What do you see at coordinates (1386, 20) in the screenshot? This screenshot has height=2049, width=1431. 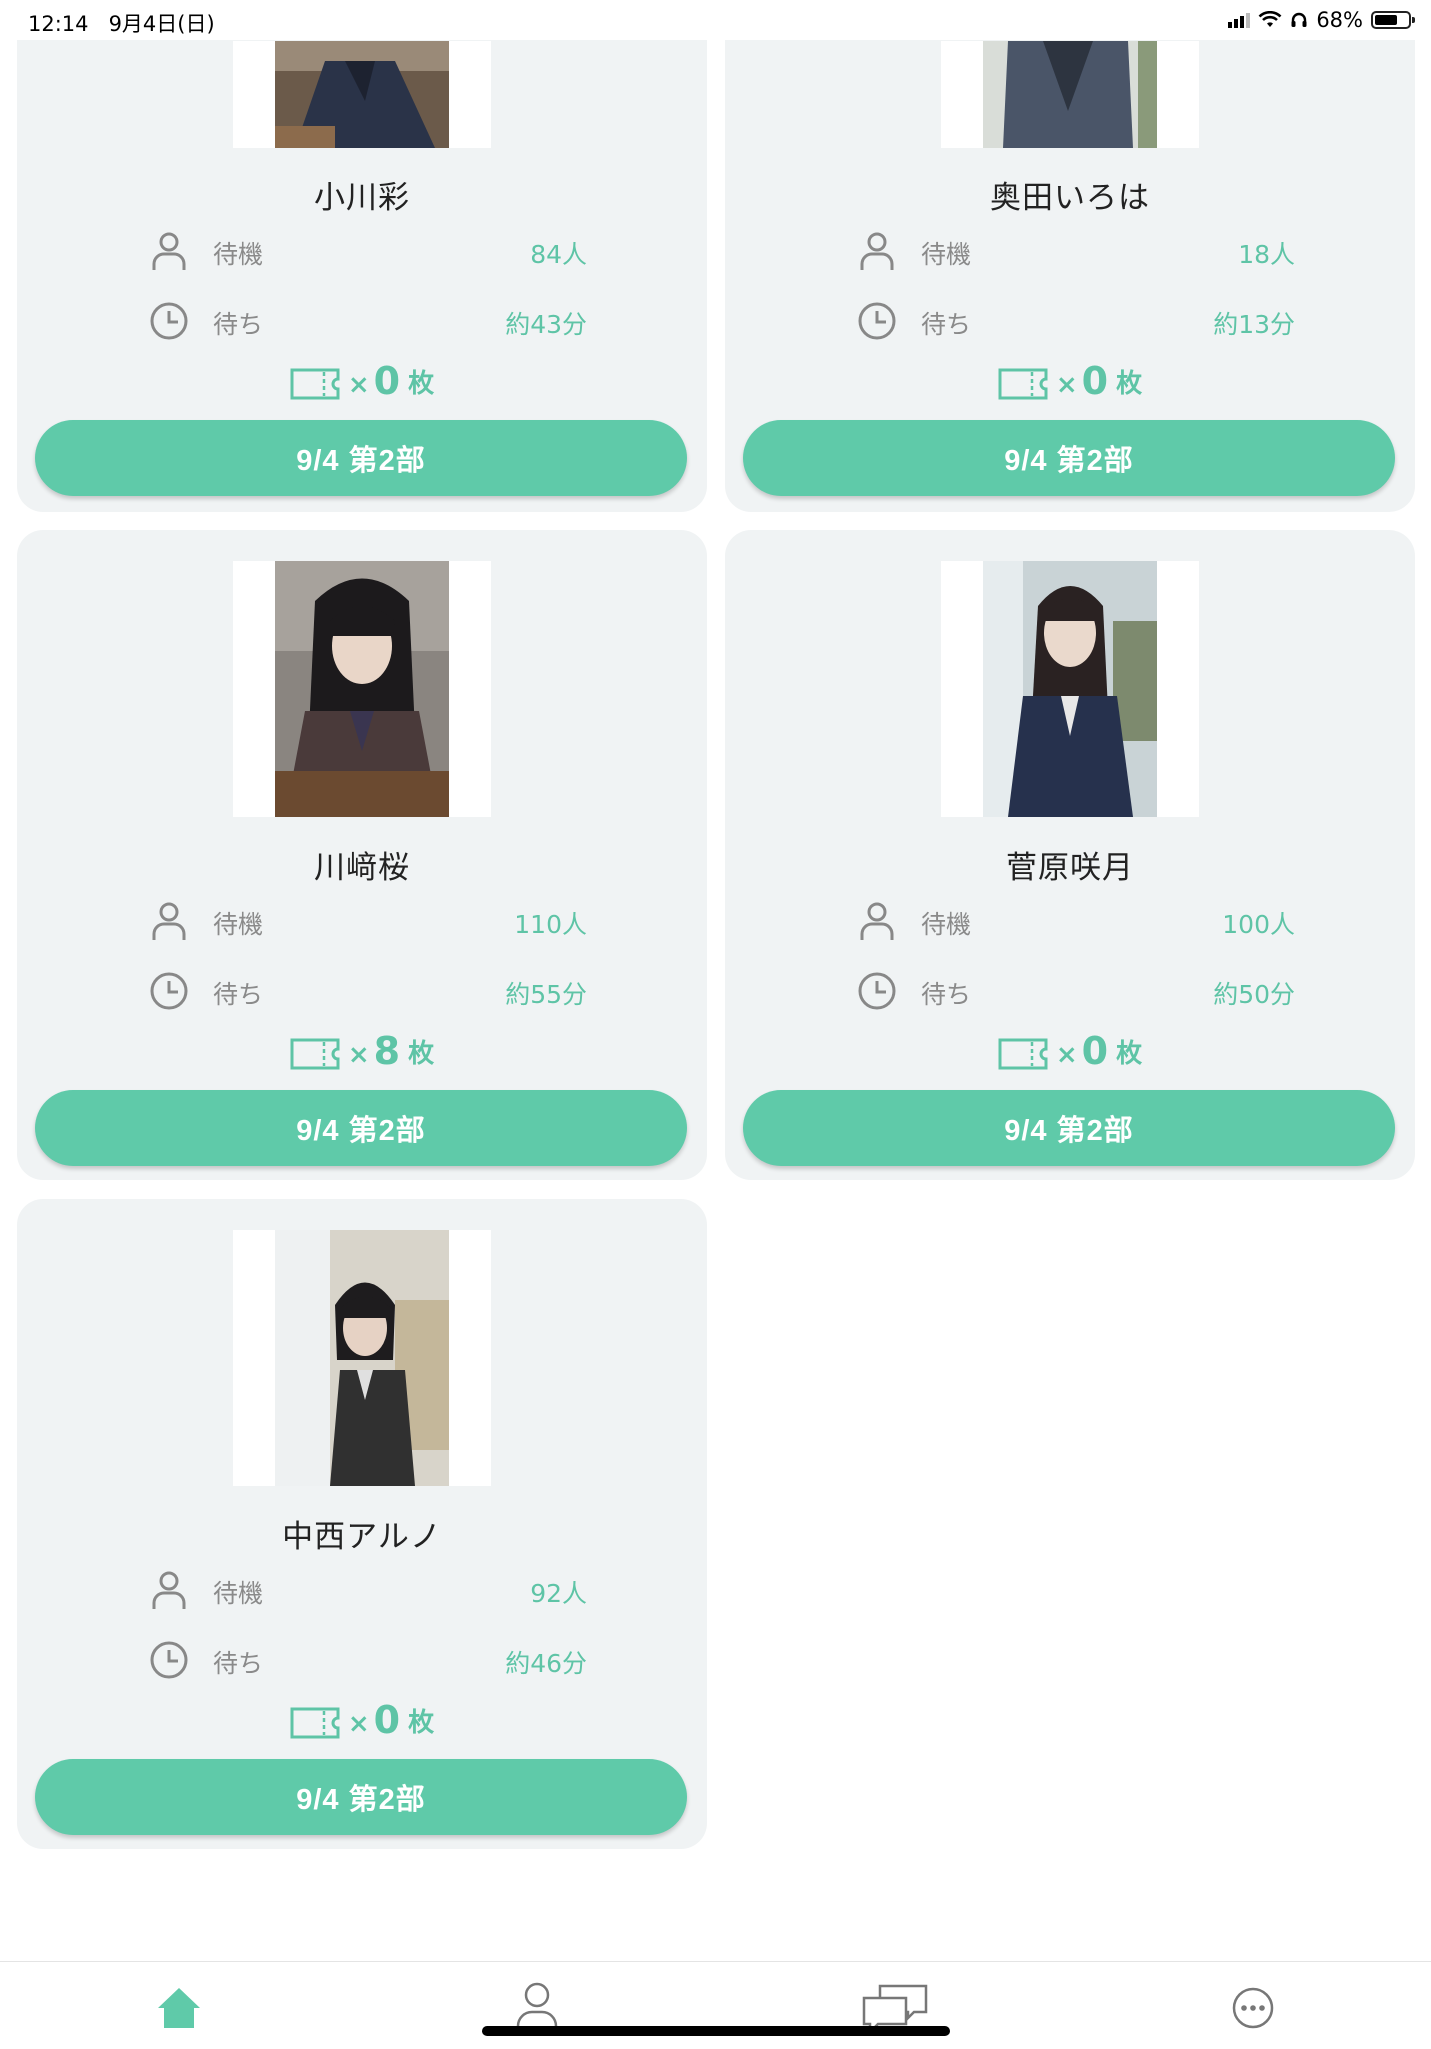 I see `battery-fill` at bounding box center [1386, 20].